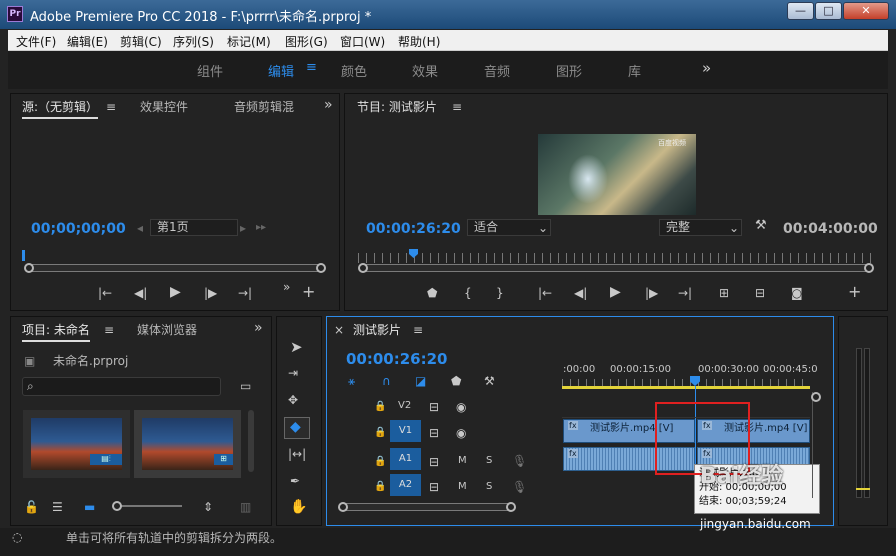  What do you see at coordinates (497, 70) in the screenshot?
I see `workspace-audio: 音频` at bounding box center [497, 70].